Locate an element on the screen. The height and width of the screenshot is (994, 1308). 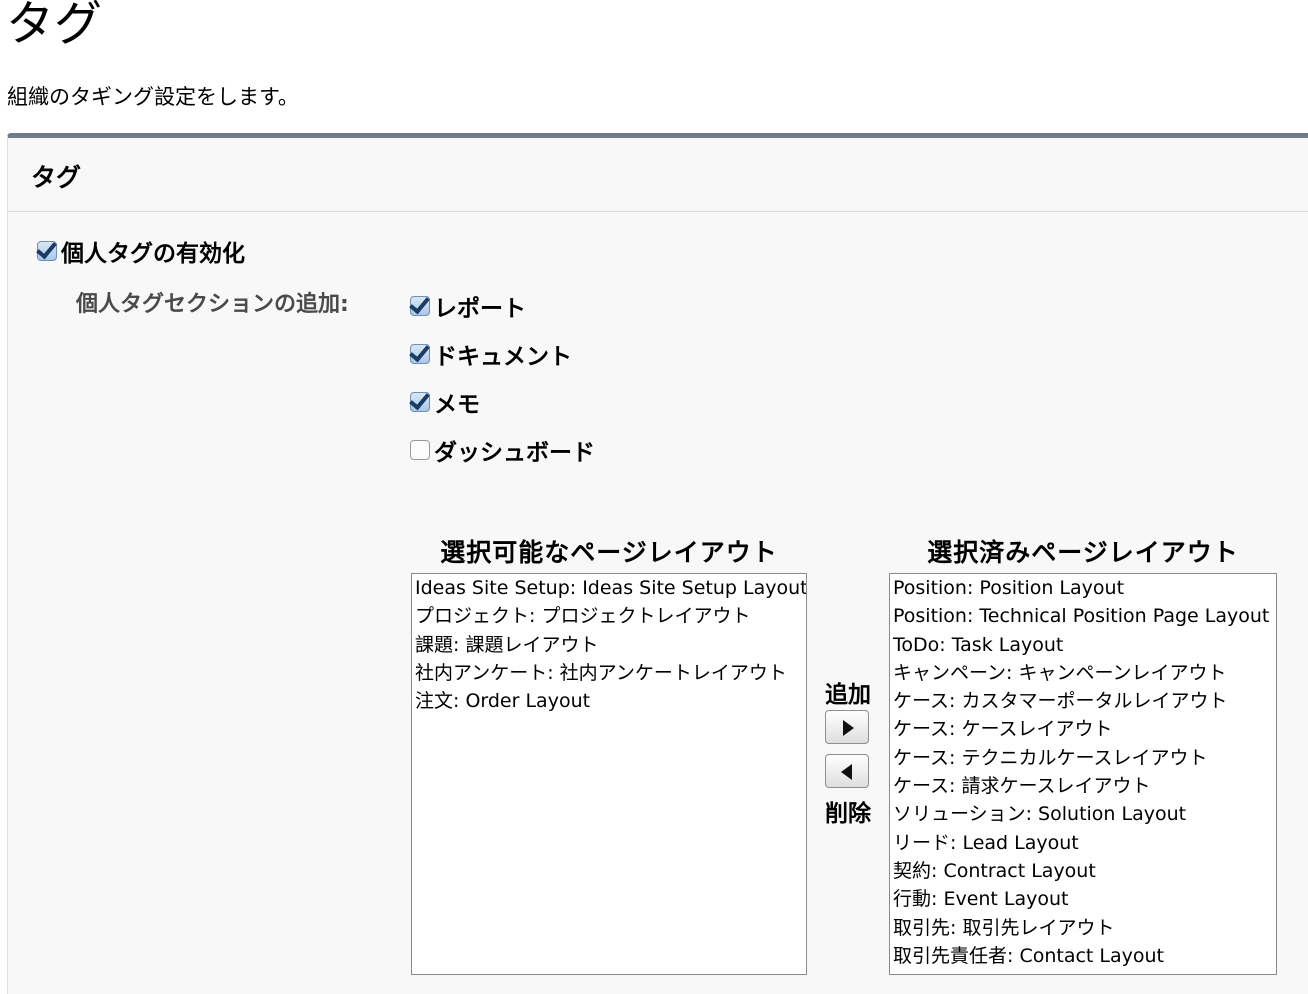
list-item: キャンペーン: キャンペーンレイアウト is located at coordinates (1083, 673).